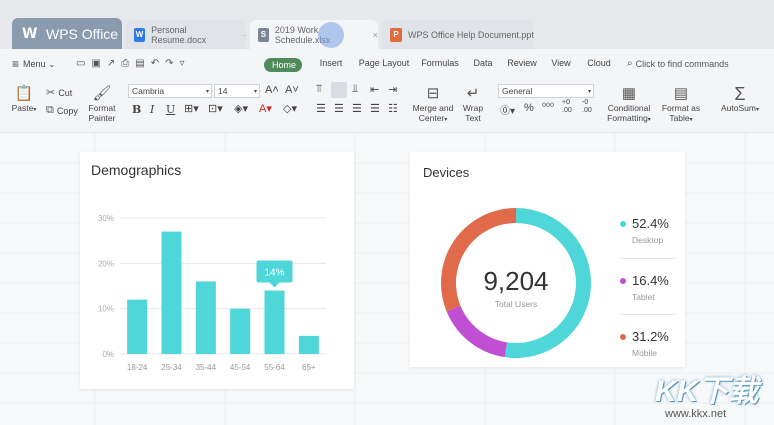 This screenshot has width=774, height=425. What do you see at coordinates (648, 314) in the screenshot?
I see `legend-divider` at bounding box center [648, 314].